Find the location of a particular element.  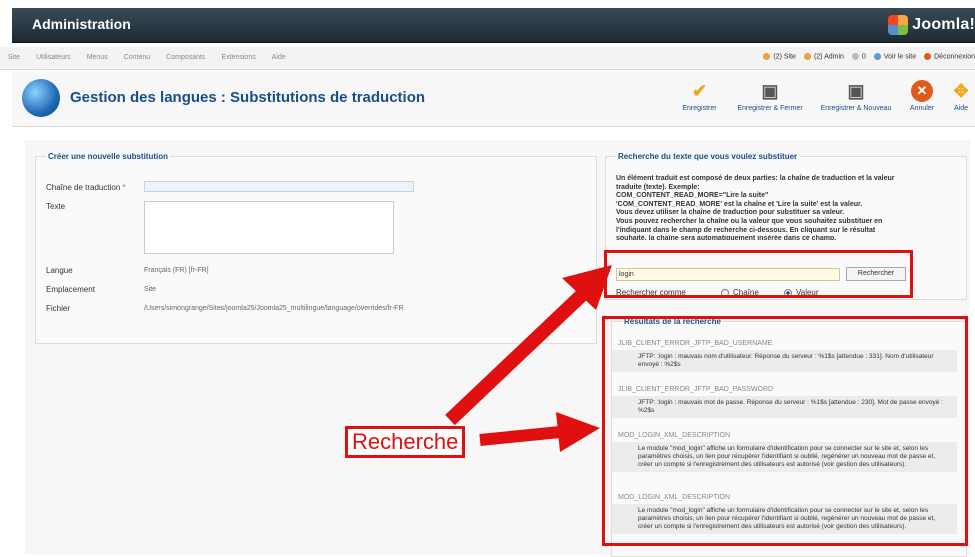

annotation-arrows is located at coordinates (528, 358).